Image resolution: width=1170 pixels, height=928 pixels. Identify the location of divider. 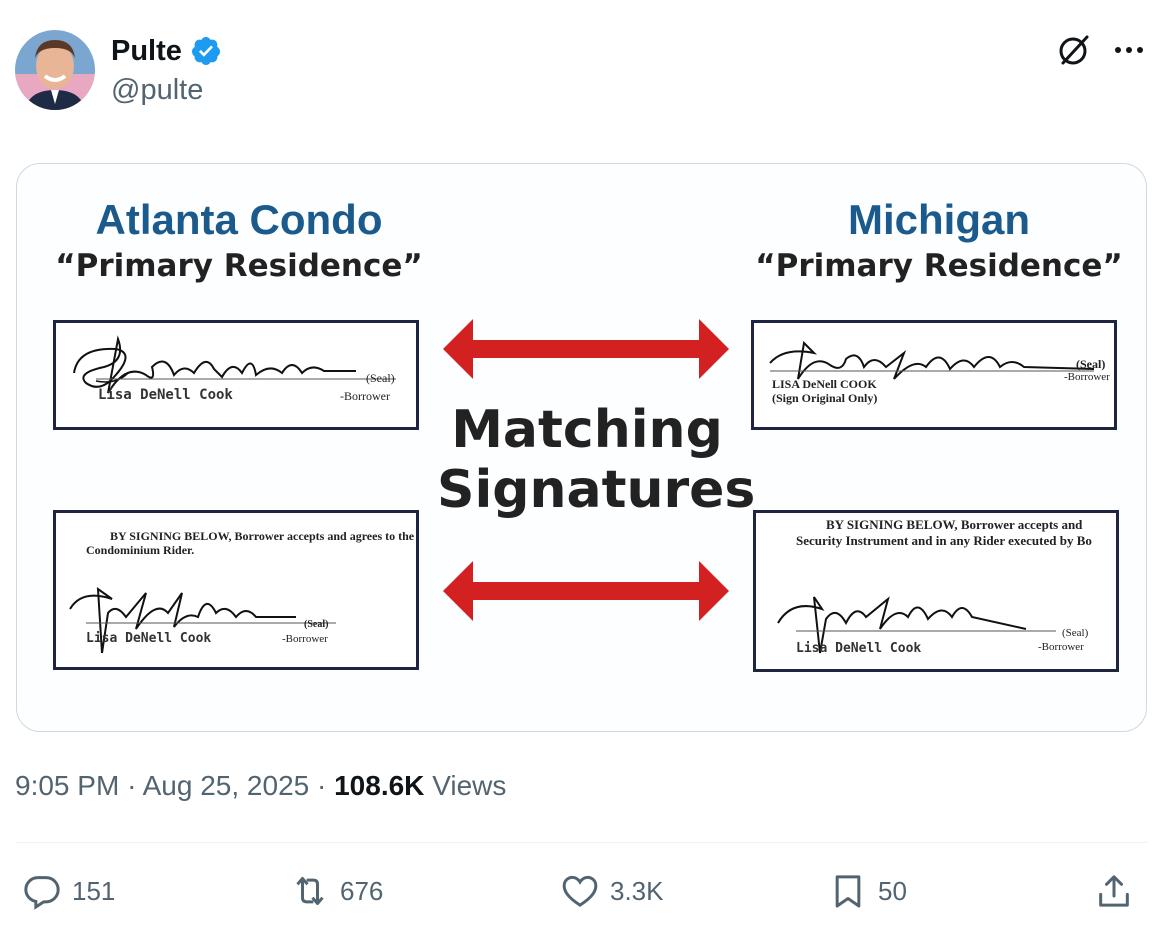
(581, 842).